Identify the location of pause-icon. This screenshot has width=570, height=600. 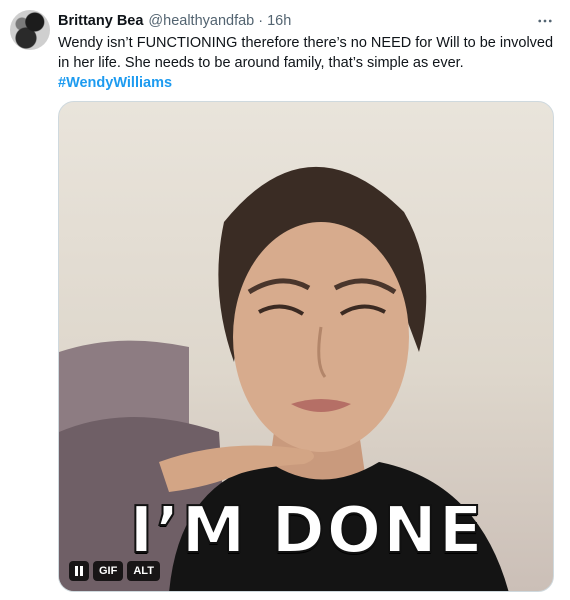
(79, 571).